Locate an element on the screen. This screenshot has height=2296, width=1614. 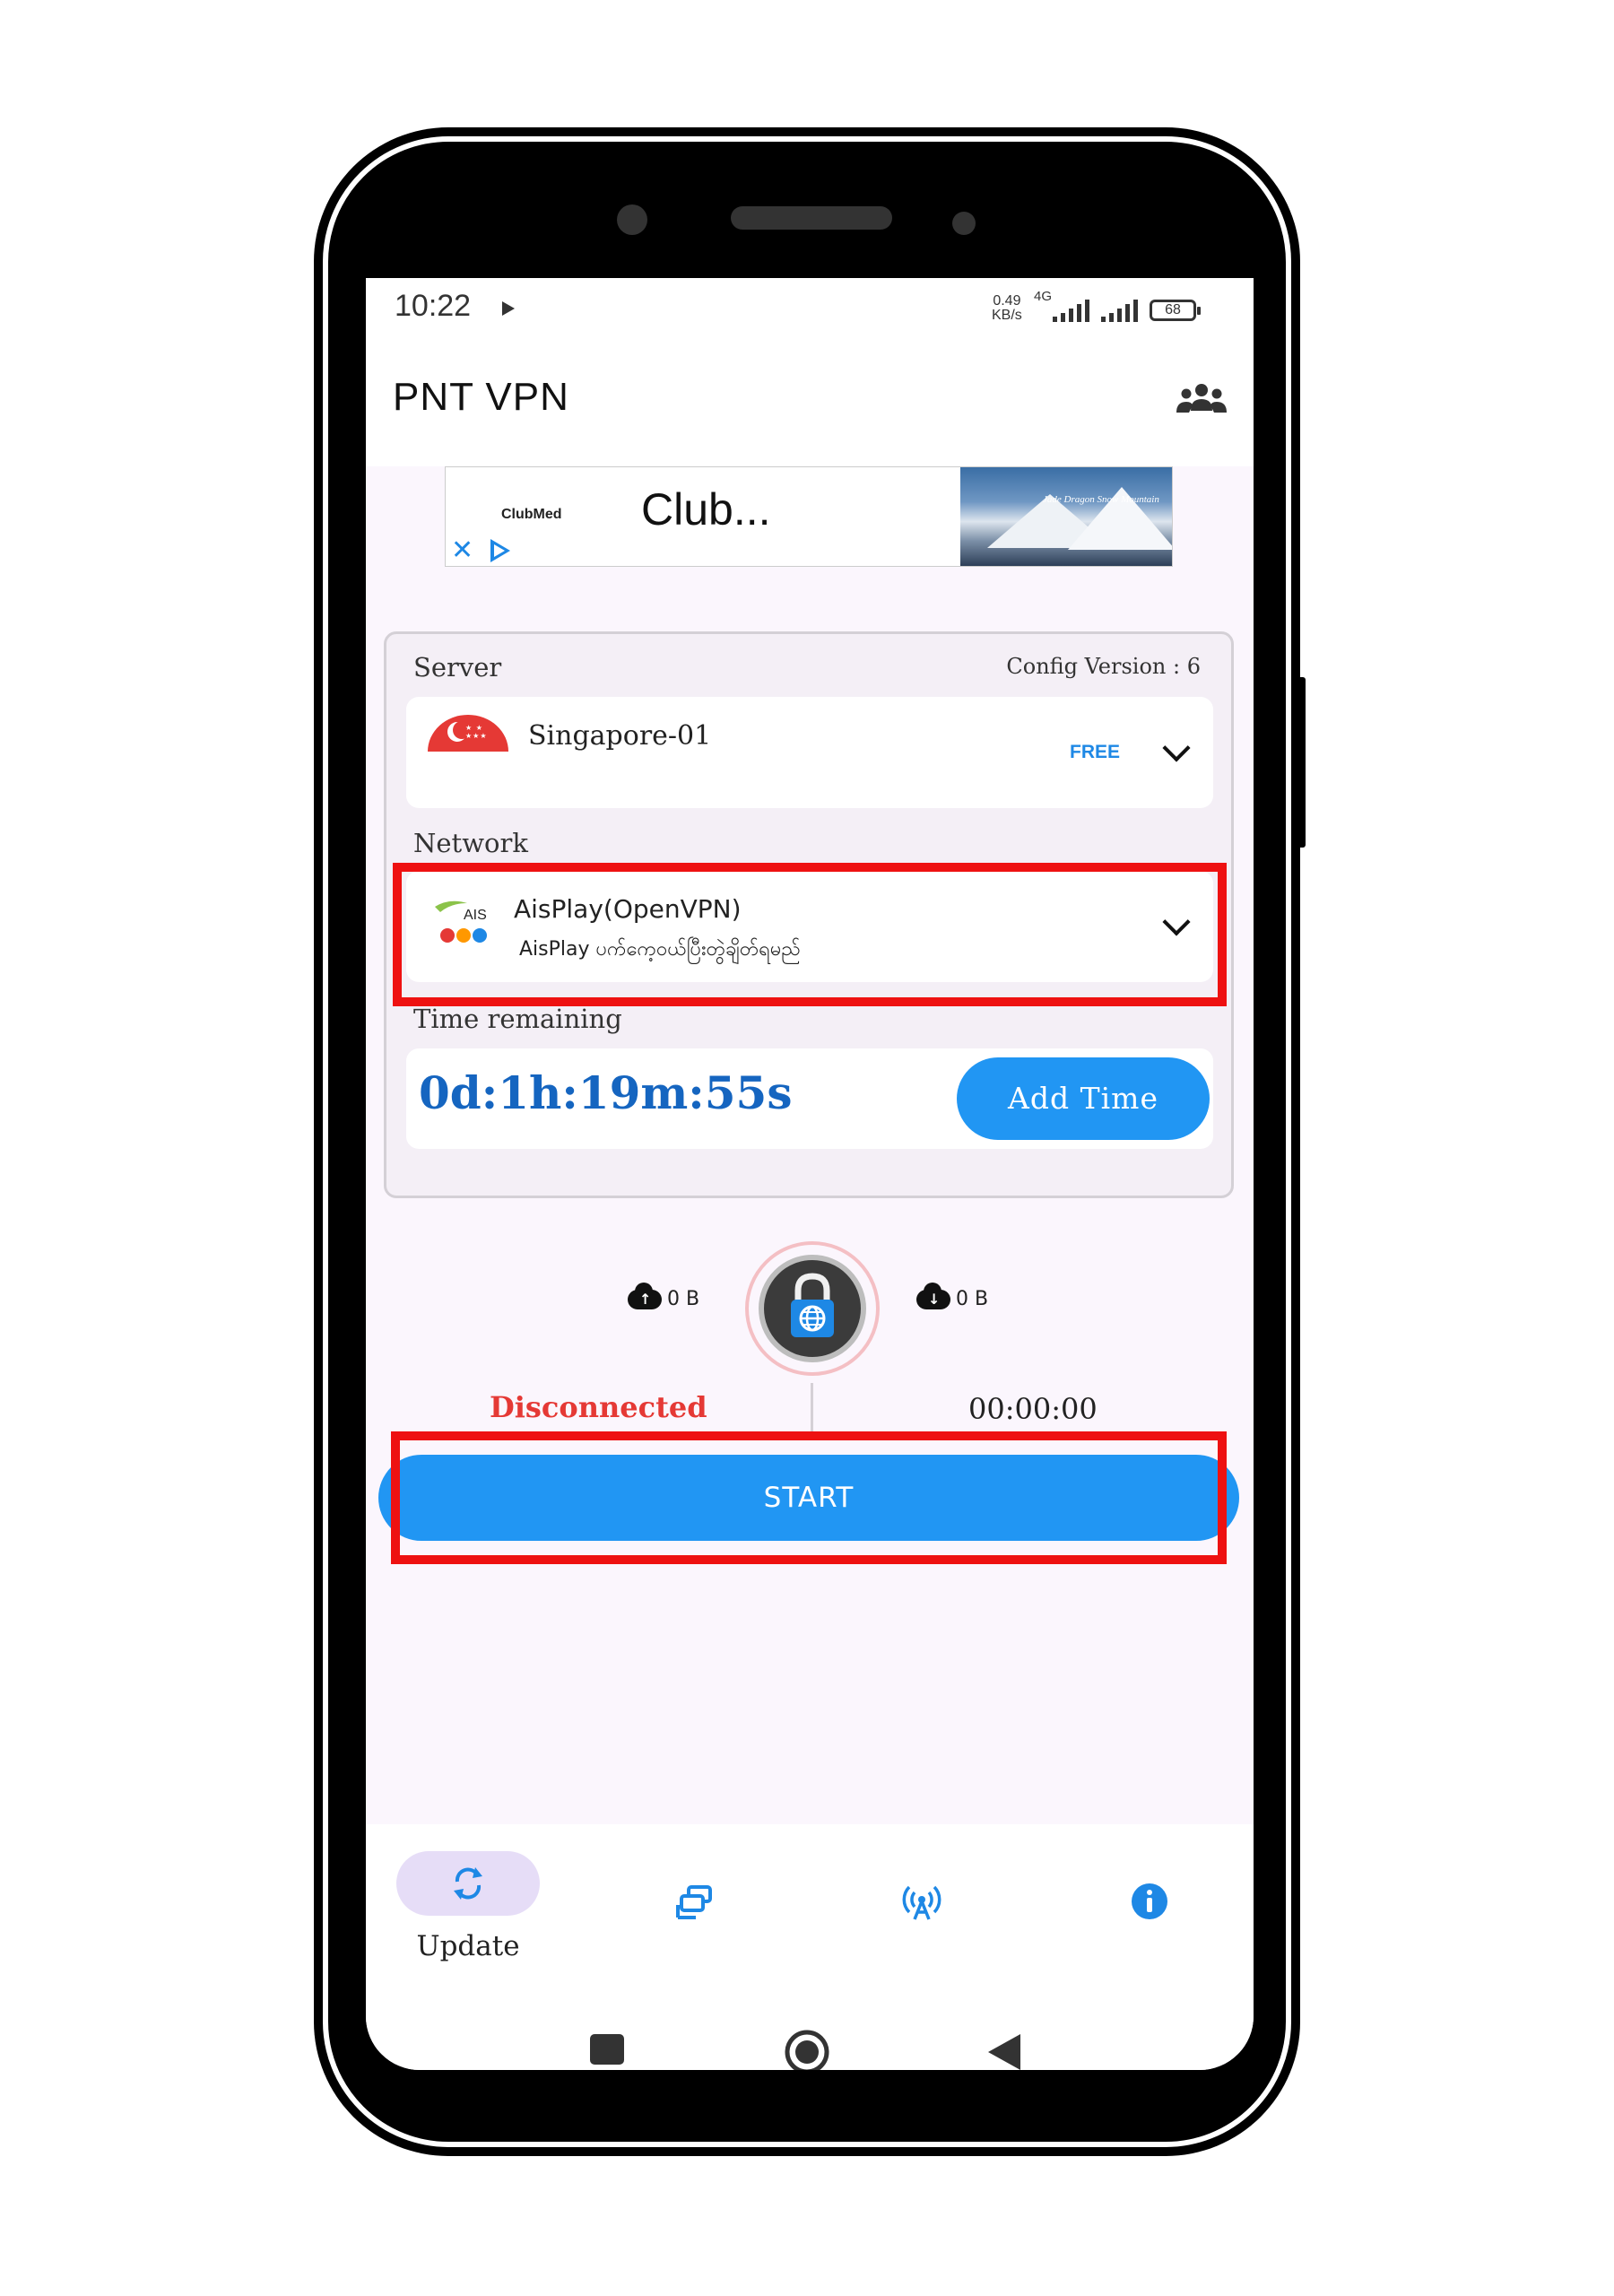
ad-image-caption: Jade Dragon Snow Mountain is located at coordinates (1101, 499).